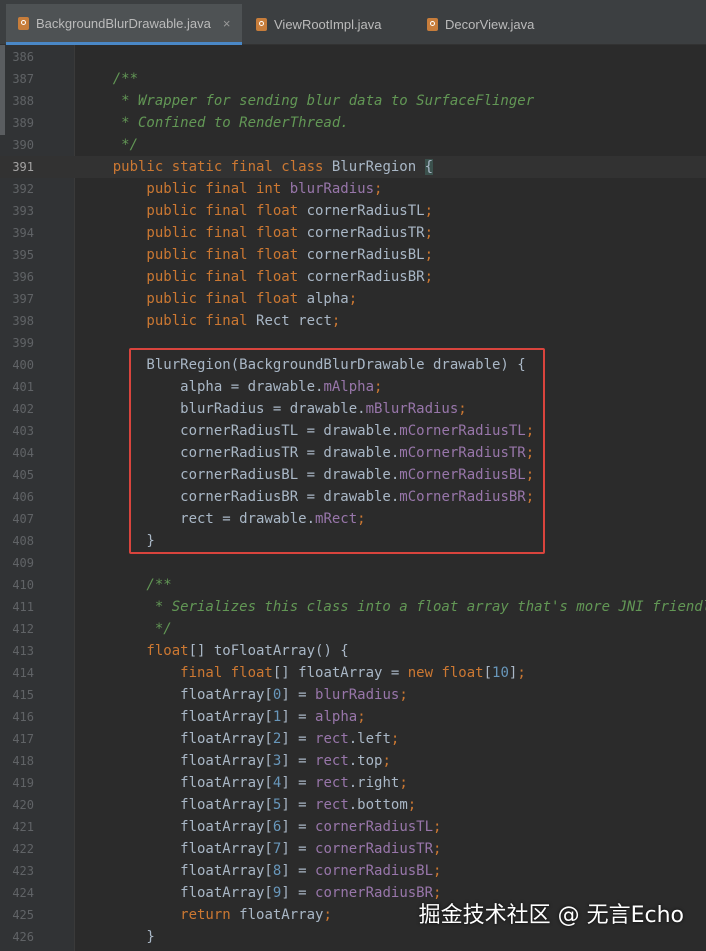  What do you see at coordinates (353, 827) in the screenshot?
I see `code-line: 421 floatArray[6] = cornerRadiusTL;` at bounding box center [353, 827].